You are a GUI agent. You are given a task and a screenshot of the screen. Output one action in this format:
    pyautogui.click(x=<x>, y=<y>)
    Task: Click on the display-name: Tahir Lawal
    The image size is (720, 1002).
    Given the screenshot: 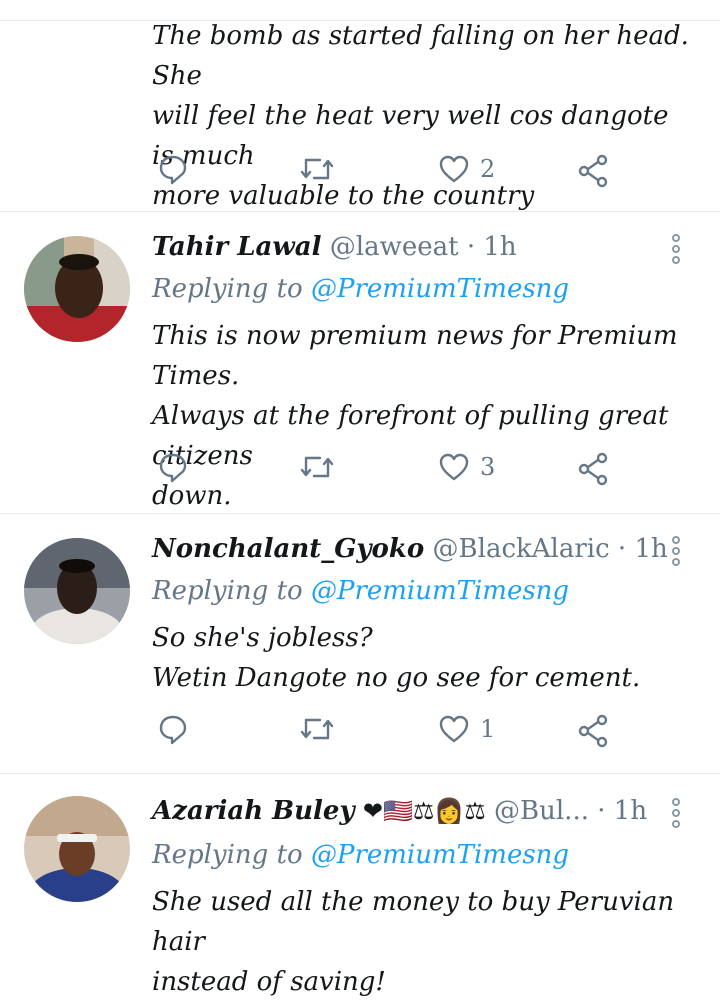 What is the action you would take?
    pyautogui.click(x=236, y=247)
    